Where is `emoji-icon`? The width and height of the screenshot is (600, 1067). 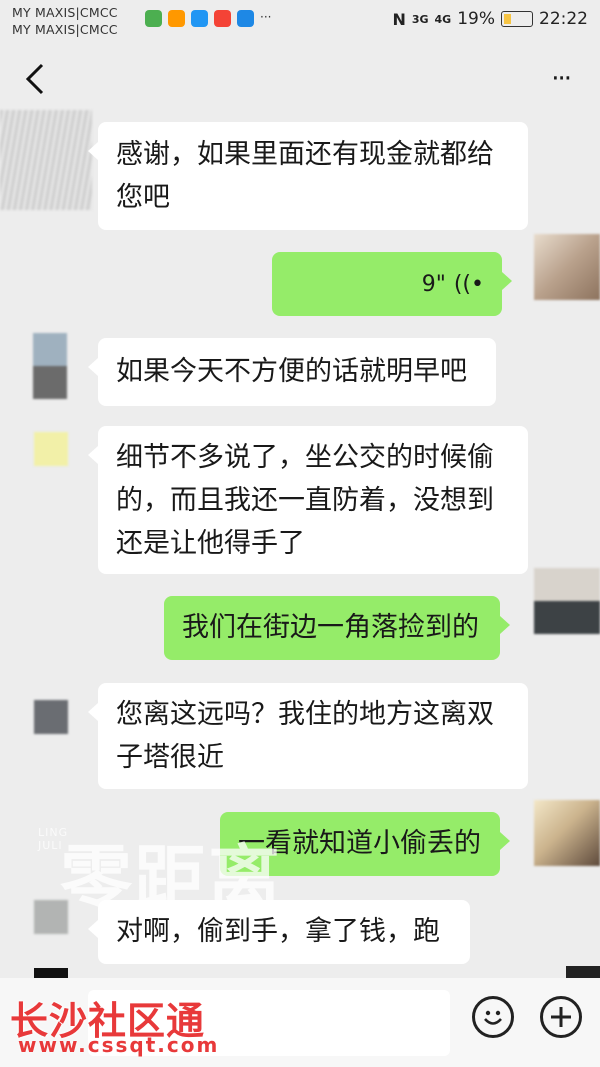
emoji-icon is located at coordinates (493, 1017).